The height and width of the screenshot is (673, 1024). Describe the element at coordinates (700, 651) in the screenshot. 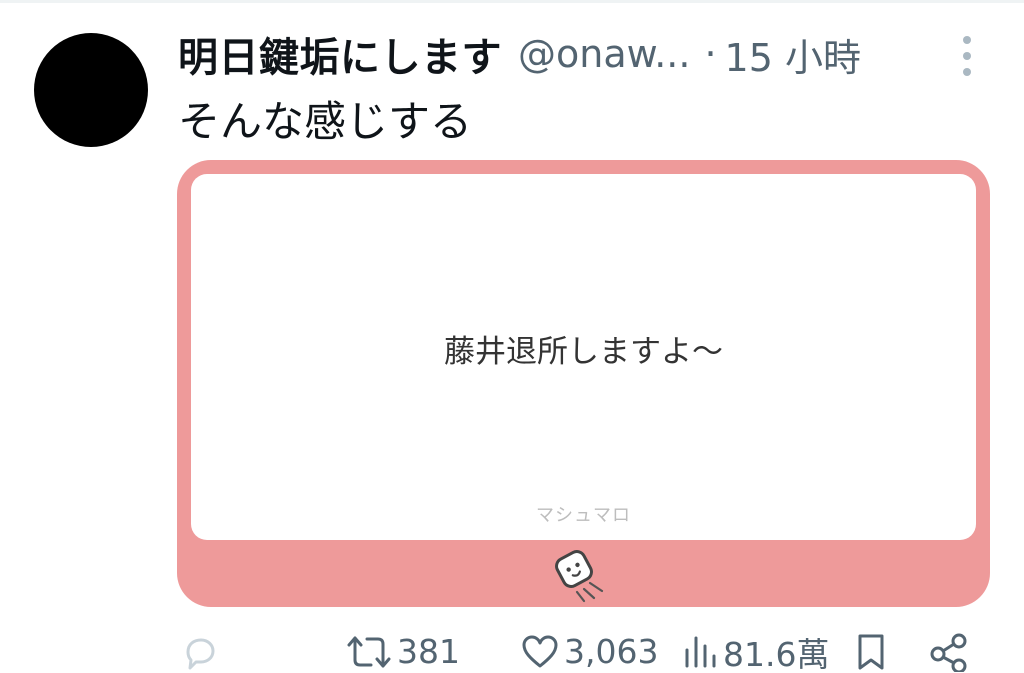

I see `views-icon` at that location.